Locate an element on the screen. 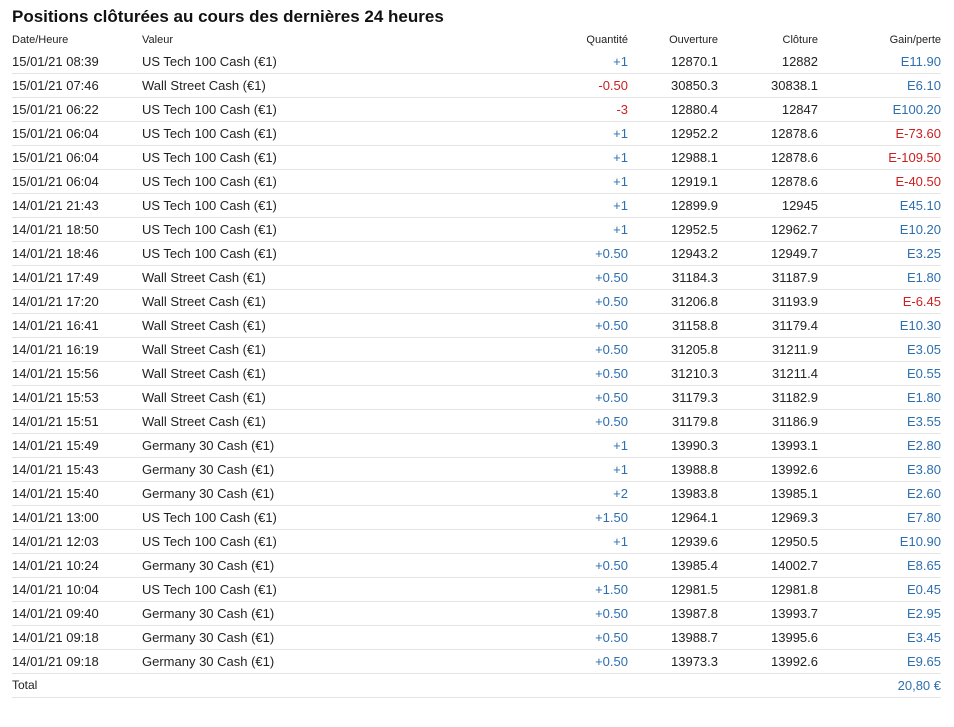 This screenshot has width=954, height=727. row-open-price: 12919.1 is located at coordinates (673, 181).